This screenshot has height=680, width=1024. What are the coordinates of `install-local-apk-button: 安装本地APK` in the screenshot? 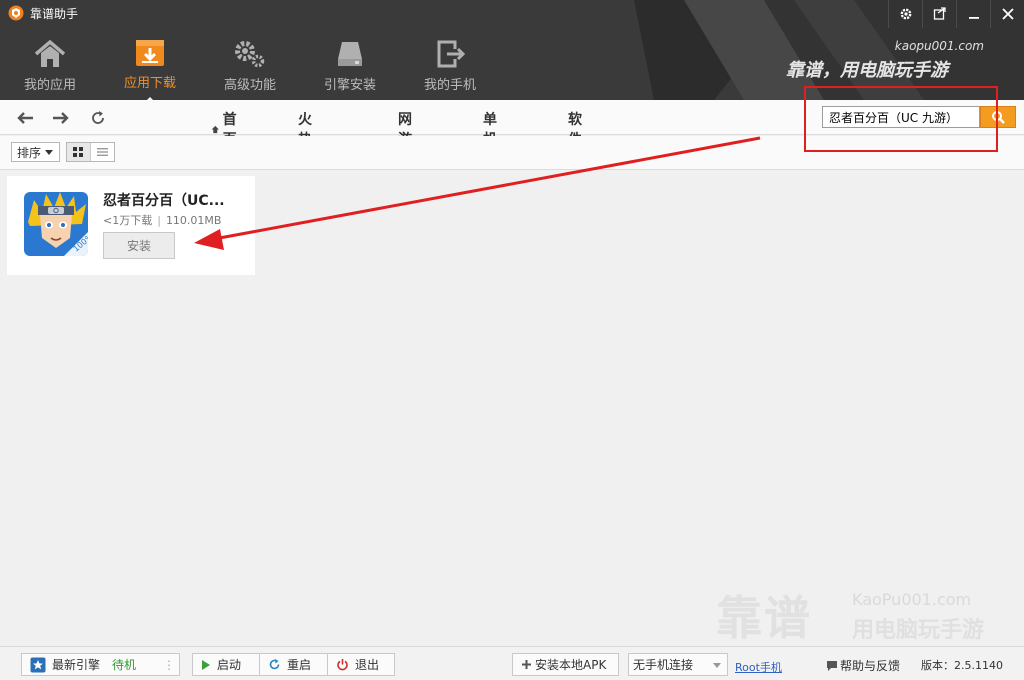 It's located at (565, 664).